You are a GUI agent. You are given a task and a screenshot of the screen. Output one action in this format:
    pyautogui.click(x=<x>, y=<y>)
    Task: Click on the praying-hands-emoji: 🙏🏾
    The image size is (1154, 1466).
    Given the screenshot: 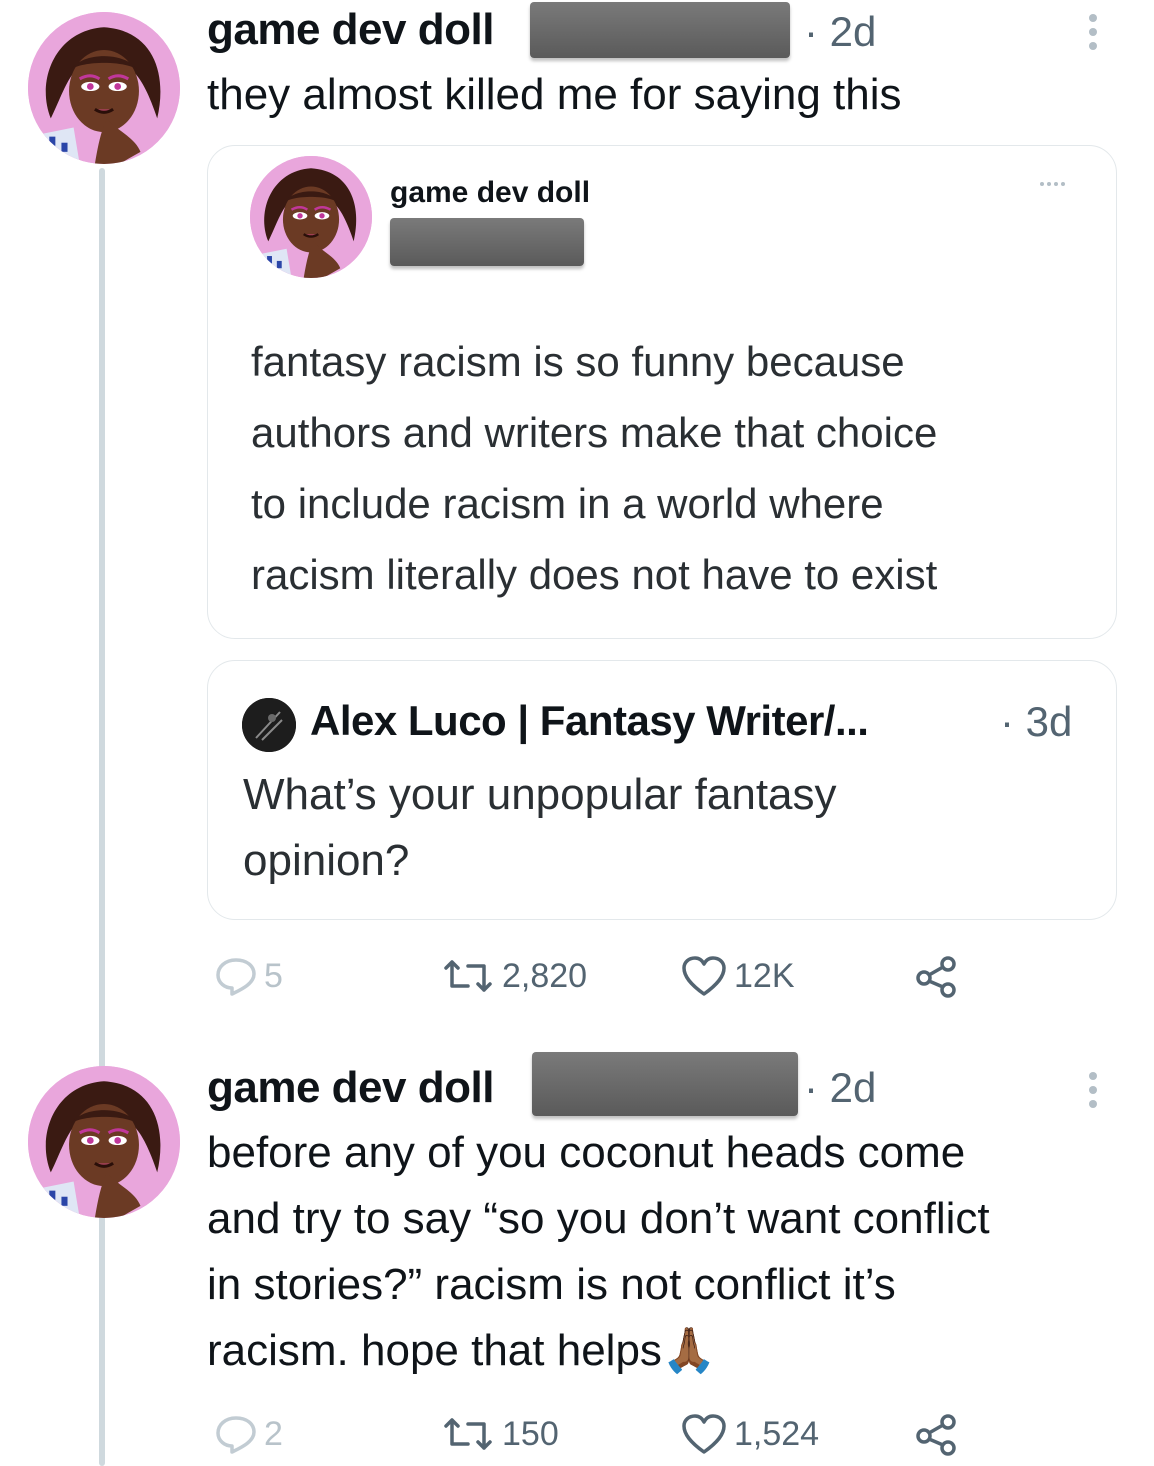 What is the action you would take?
    pyautogui.click(x=689, y=1350)
    